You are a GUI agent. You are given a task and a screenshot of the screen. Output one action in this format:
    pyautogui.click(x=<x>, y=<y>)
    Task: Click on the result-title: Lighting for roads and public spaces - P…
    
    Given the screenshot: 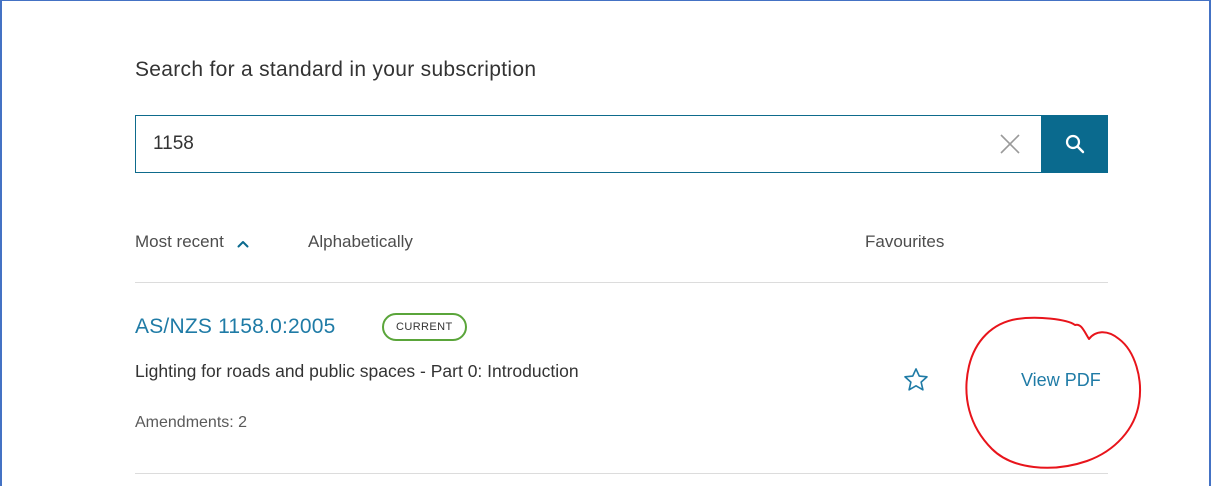 What is the action you would take?
    pyautogui.click(x=357, y=371)
    